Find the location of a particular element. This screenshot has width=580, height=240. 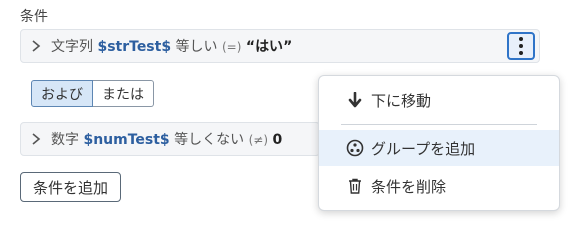

condition-1-quote-open: “ is located at coordinates (250, 47).